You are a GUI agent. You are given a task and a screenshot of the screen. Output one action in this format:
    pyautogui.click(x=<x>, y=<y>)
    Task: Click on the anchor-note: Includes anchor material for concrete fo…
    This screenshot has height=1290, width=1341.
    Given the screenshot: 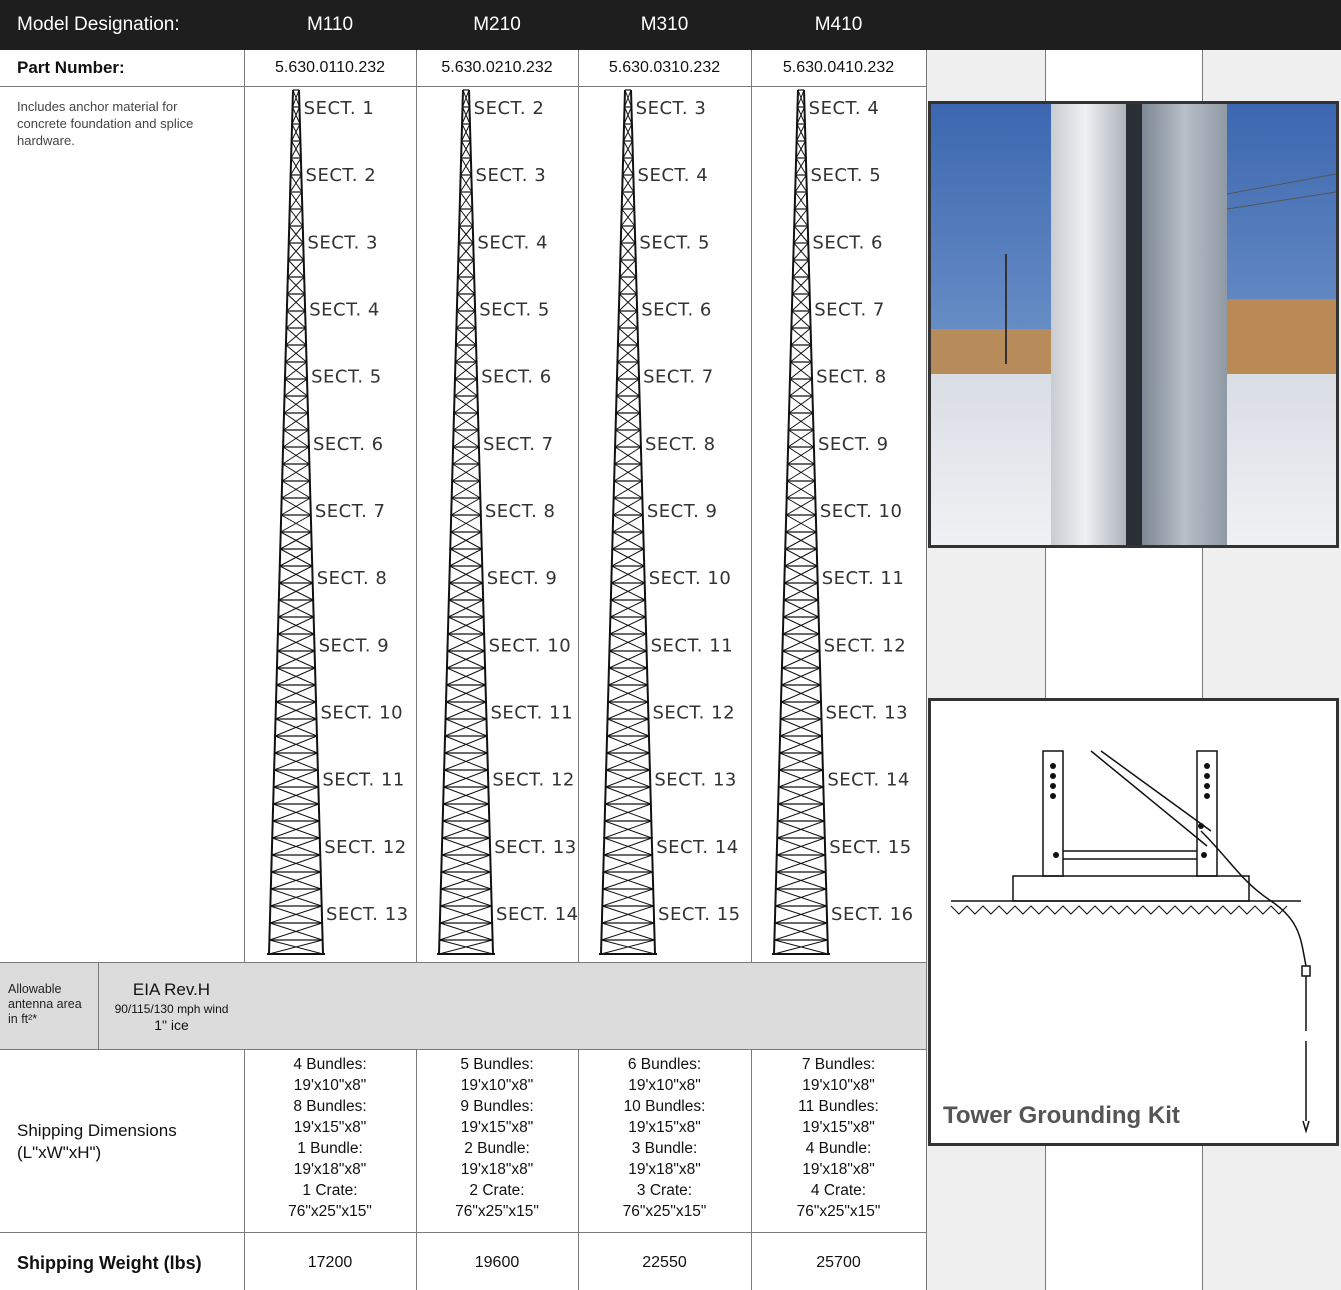 What is the action you would take?
    pyautogui.click(x=105, y=123)
    